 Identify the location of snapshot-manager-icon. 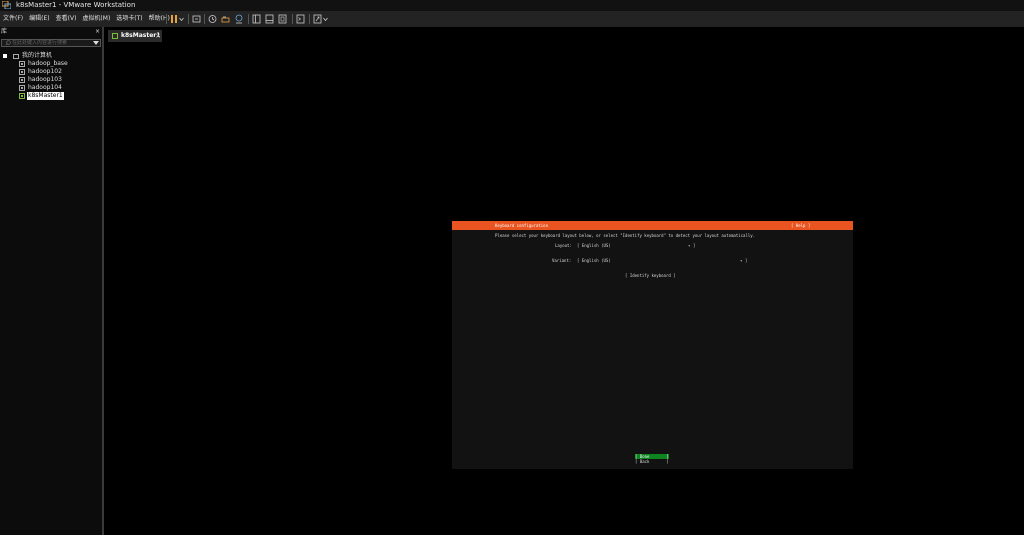
(239, 19).